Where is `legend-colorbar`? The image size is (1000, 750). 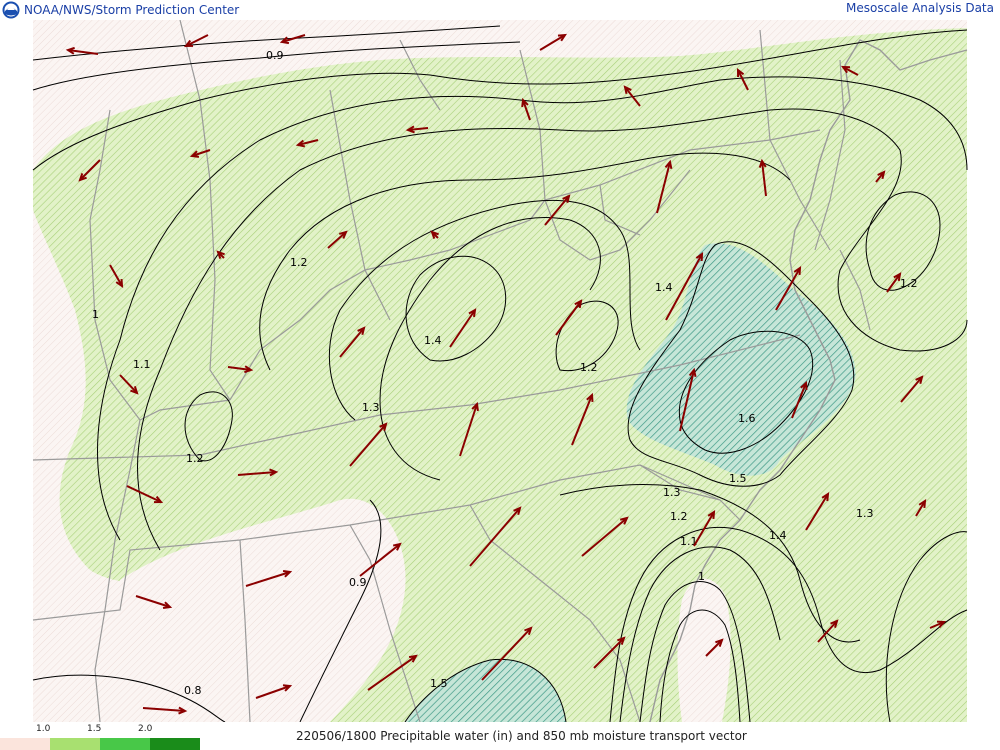
legend-colorbar is located at coordinates (100, 744).